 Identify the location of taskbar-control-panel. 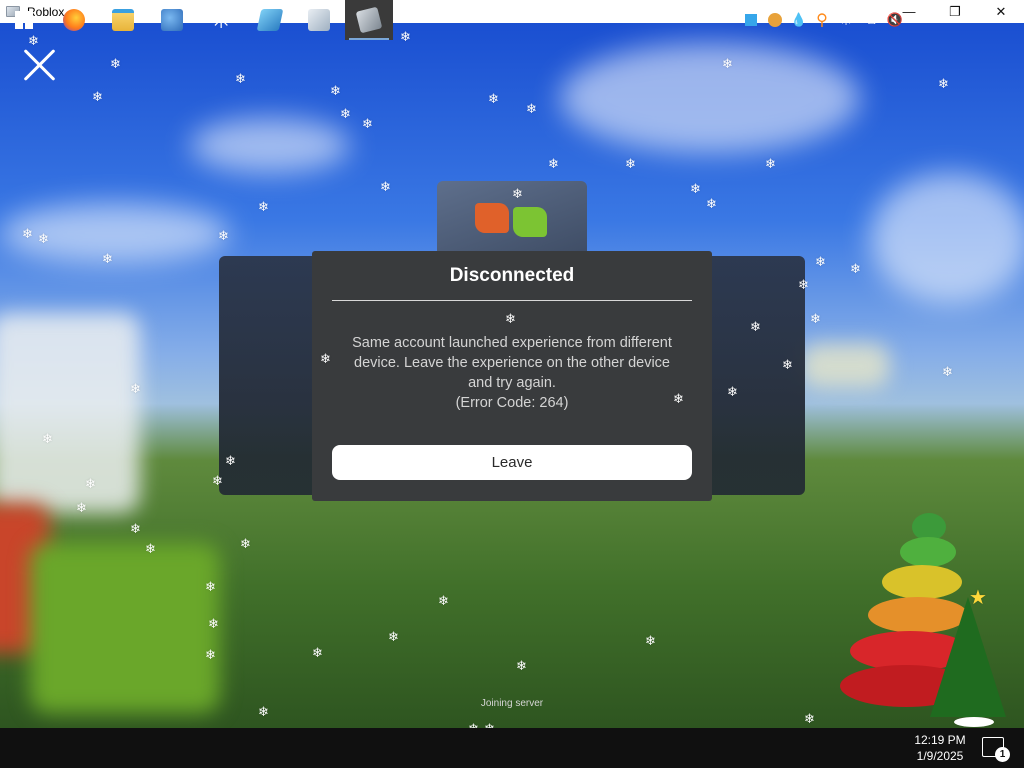
(319, 20).